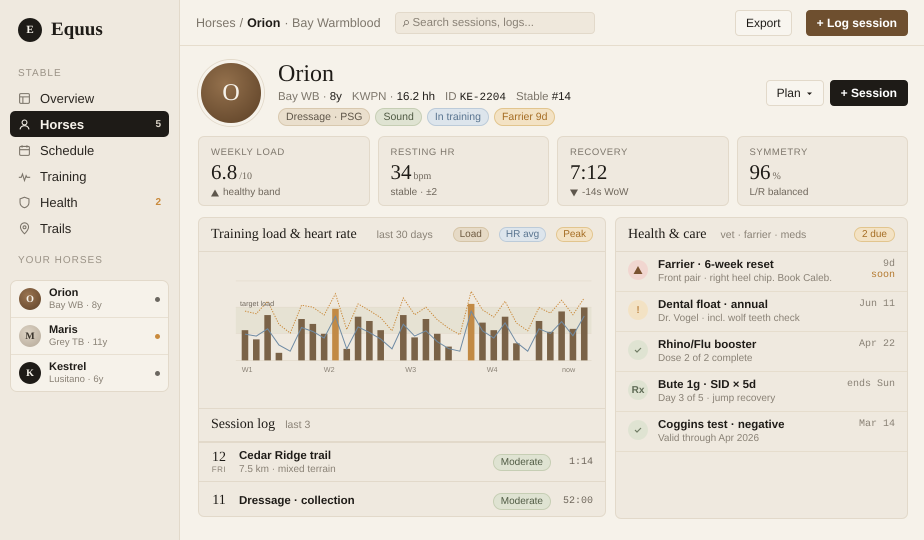 The height and width of the screenshot is (540, 924). What do you see at coordinates (30, 299) in the screenshot?
I see `horse-avatar: O` at bounding box center [30, 299].